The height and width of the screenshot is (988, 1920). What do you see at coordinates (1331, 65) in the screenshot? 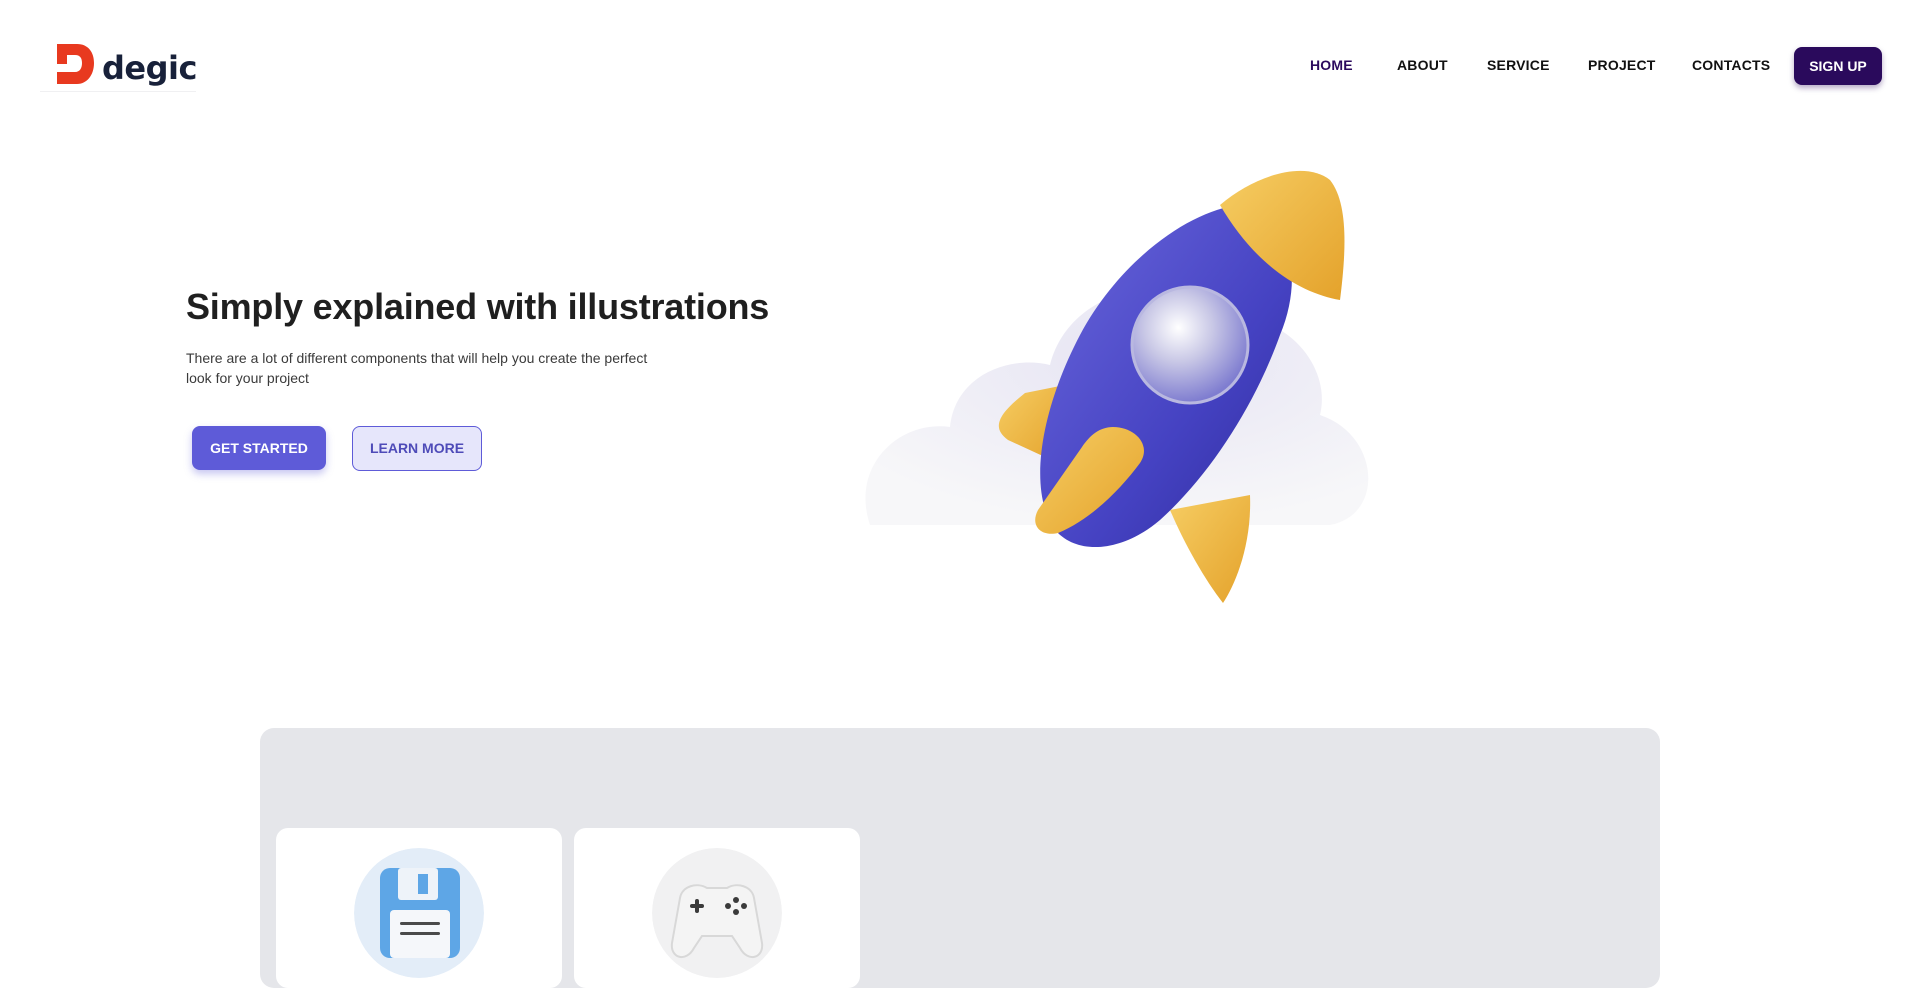
I see `nav-home: HOME` at bounding box center [1331, 65].